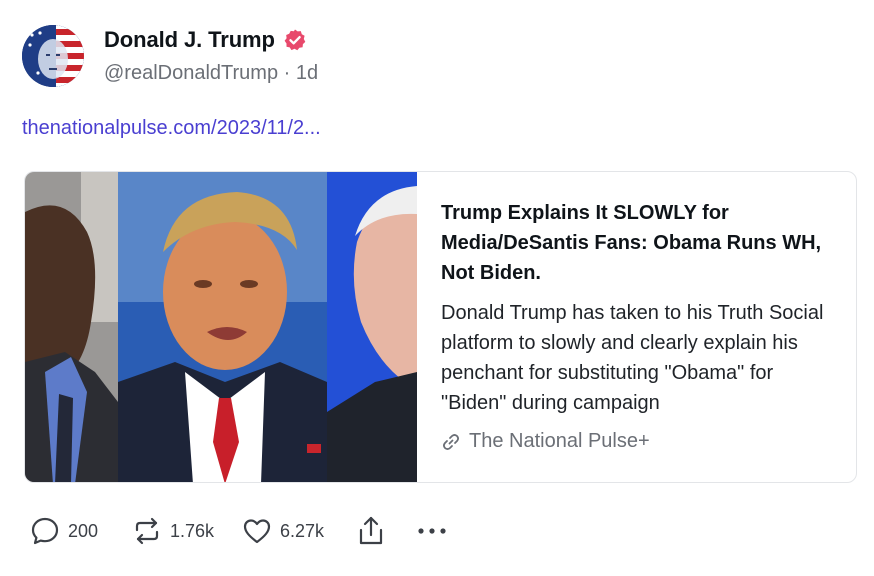 This screenshot has width=874, height=576. I want to click on retruth-button: 1.76k, so click(173, 531).